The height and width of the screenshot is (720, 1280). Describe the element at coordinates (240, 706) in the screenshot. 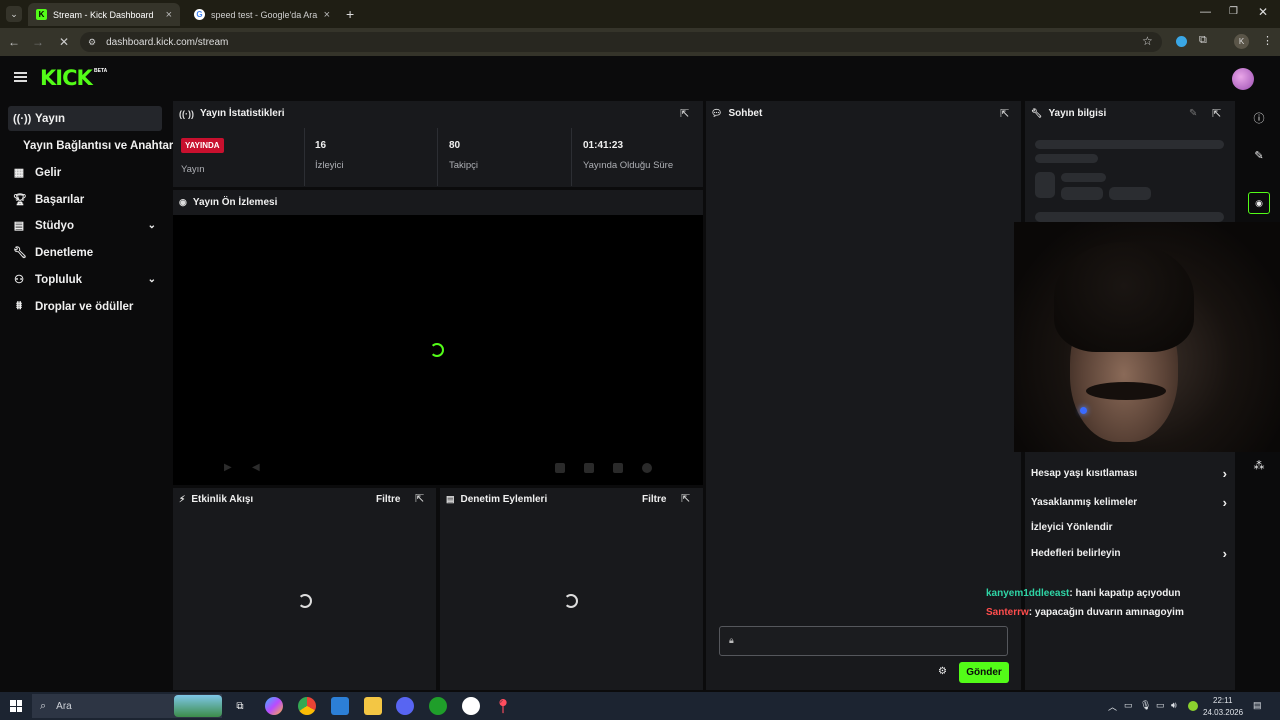

I see `task-view-icon: ⧉` at that location.